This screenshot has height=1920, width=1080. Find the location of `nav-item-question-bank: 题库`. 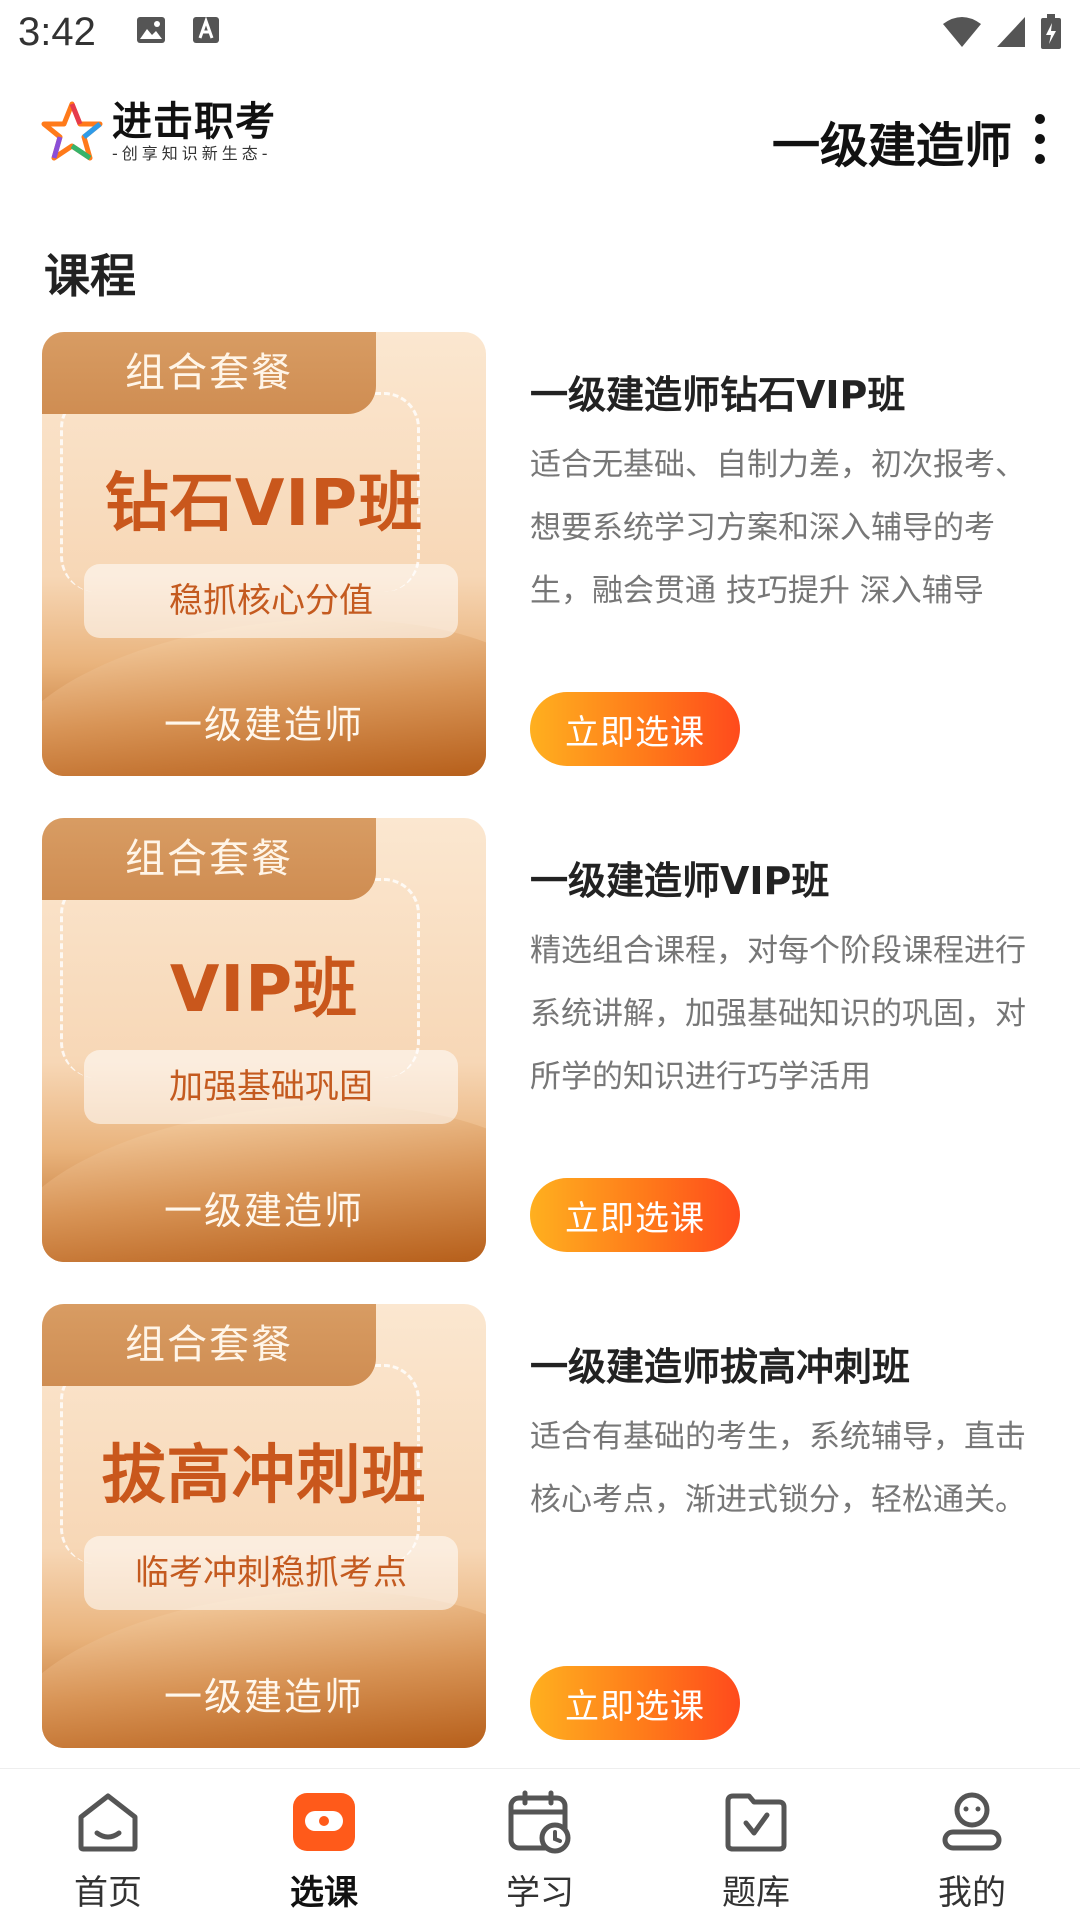

nav-item-question-bank: 题库 is located at coordinates (756, 1844).